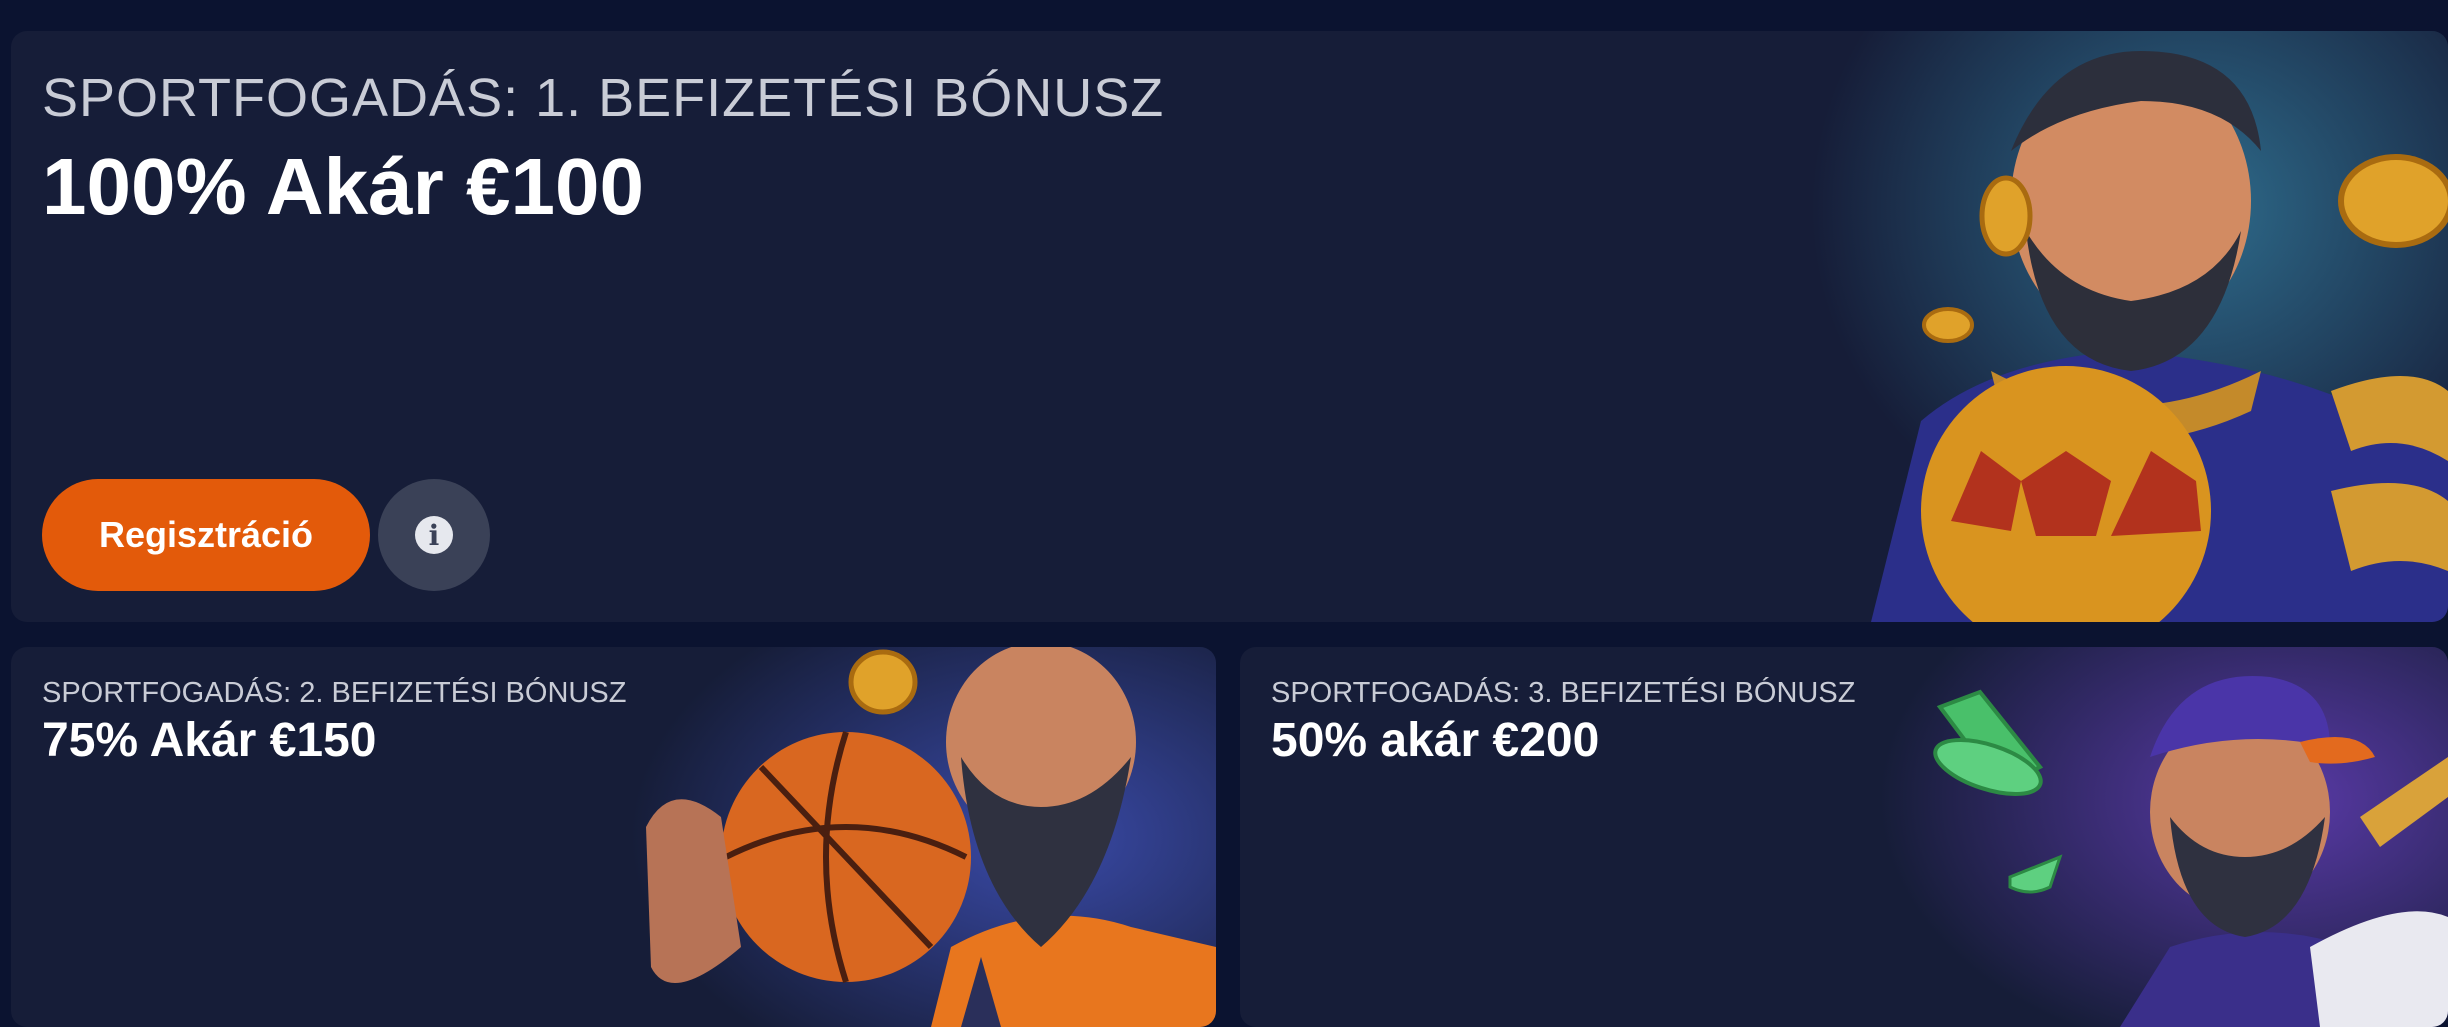 This screenshot has width=2448, height=1027. What do you see at coordinates (1563, 693) in the screenshot?
I see `bonus-subtitle: SPORTFOGADÁS: 3. BEFIZETÉSI BÓNUSZ` at bounding box center [1563, 693].